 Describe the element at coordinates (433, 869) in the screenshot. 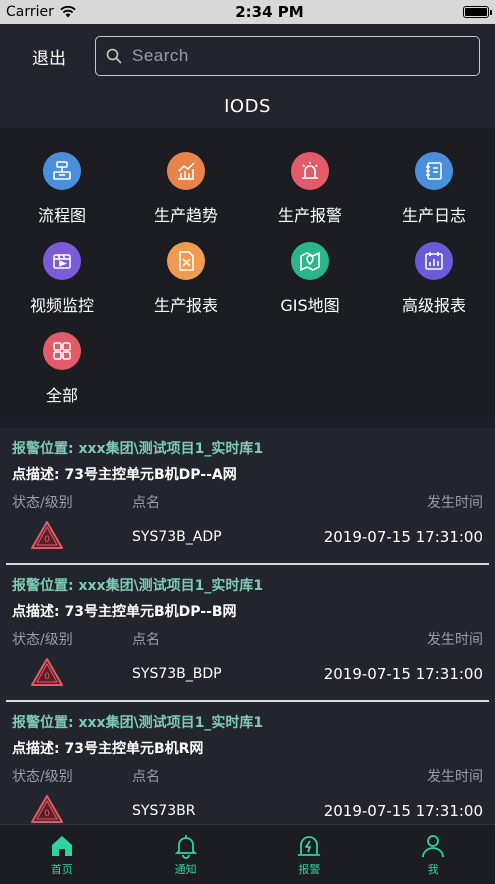

I see `tab-label: 我` at that location.